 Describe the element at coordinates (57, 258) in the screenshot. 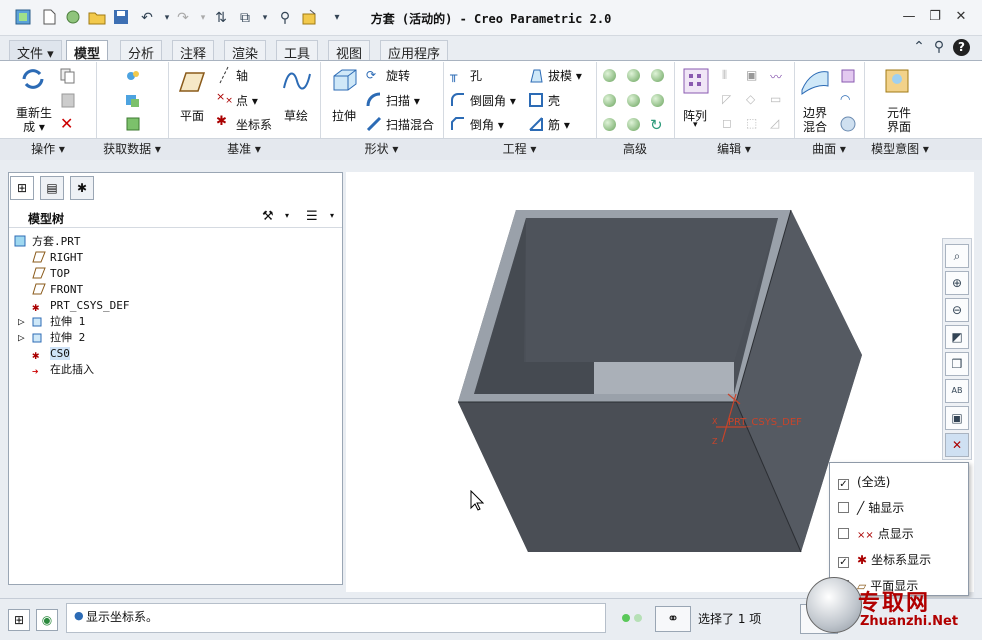

I see `tree-item-right: RIGHT` at that location.